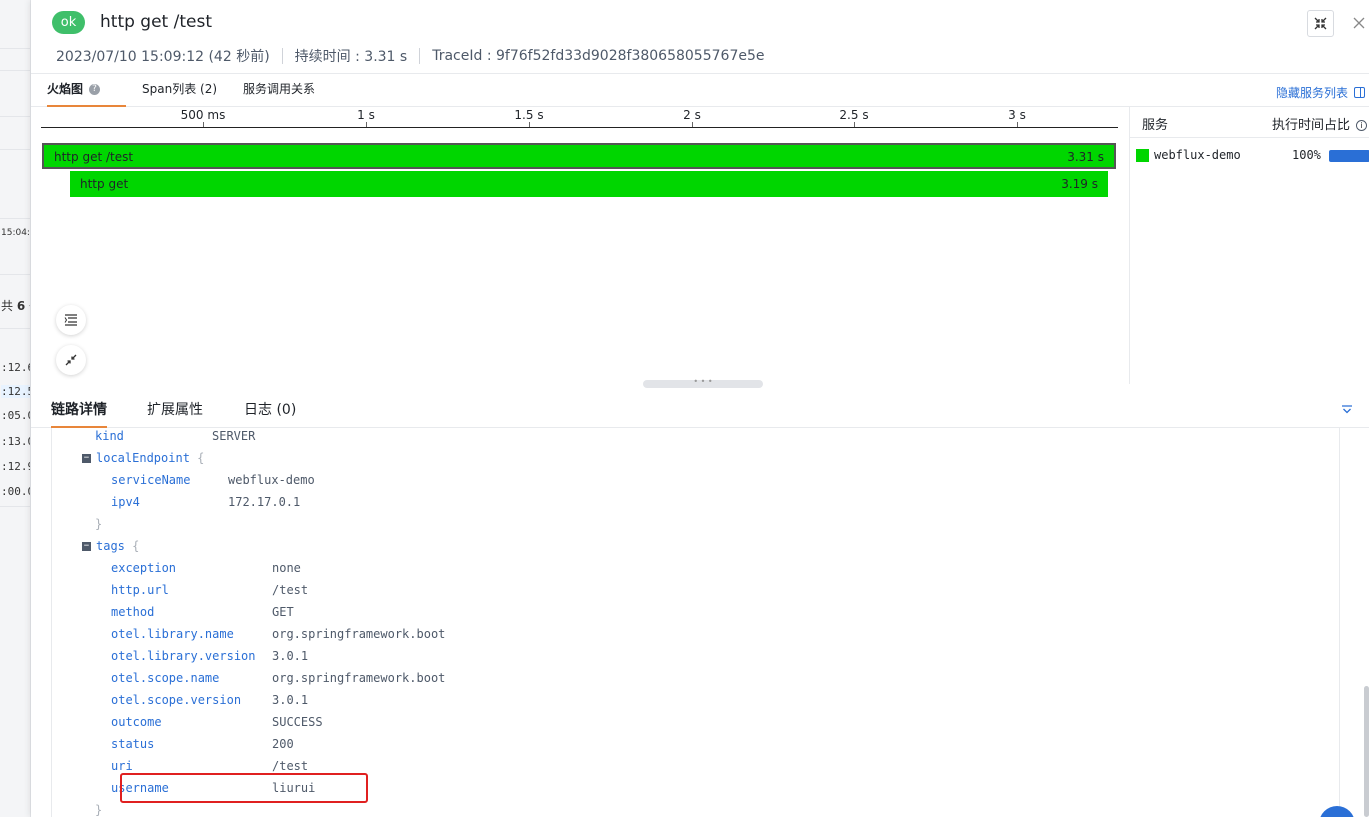  What do you see at coordinates (1249, 157) in the screenshot?
I see `service-row: webflux-demo 100%` at bounding box center [1249, 157].